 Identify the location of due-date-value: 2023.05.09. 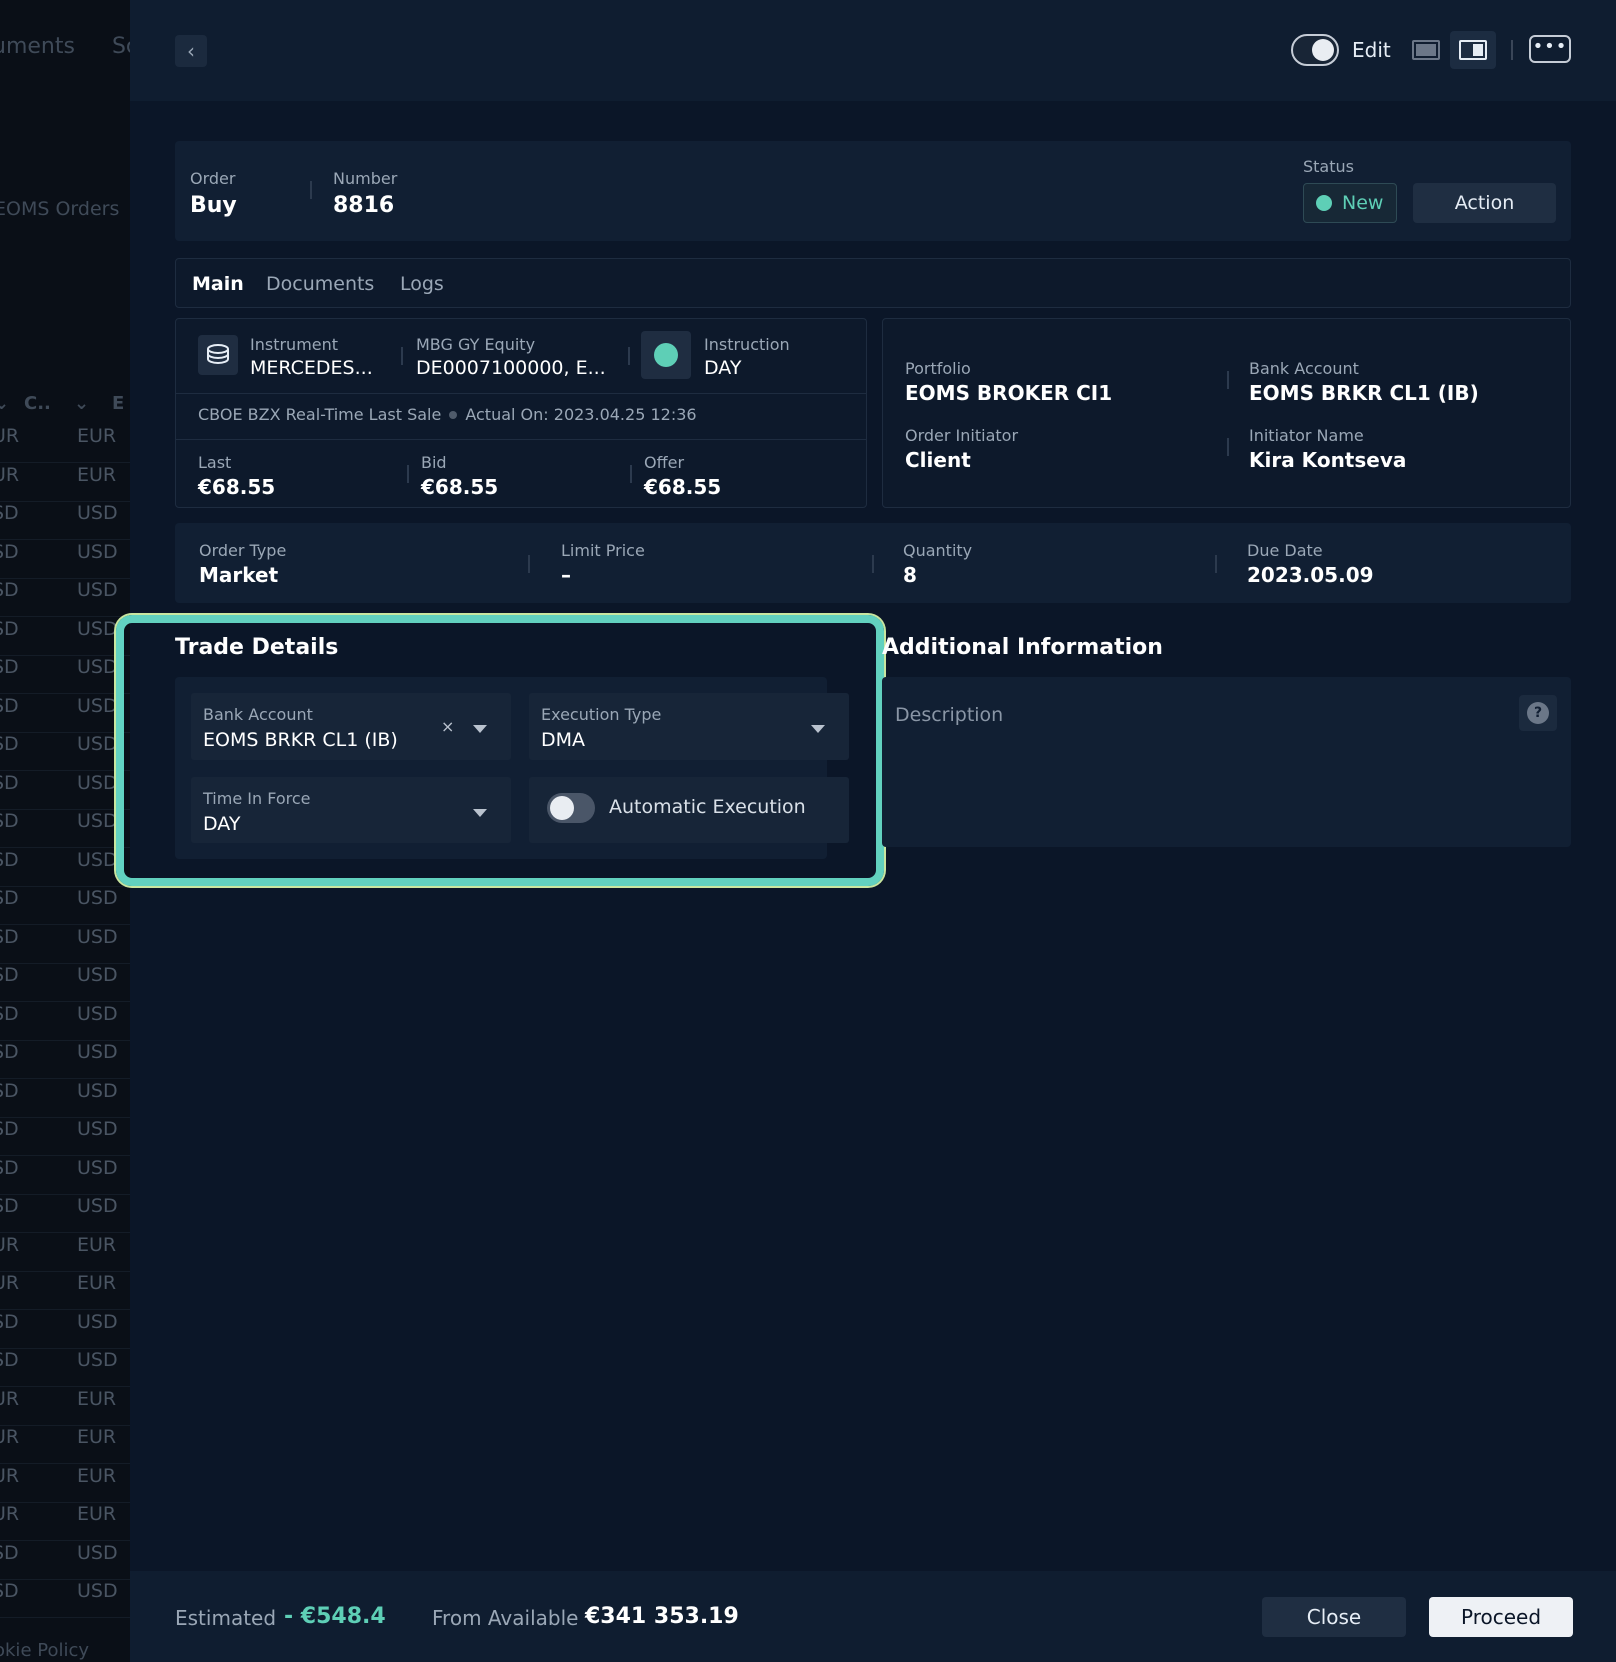
(1310, 575).